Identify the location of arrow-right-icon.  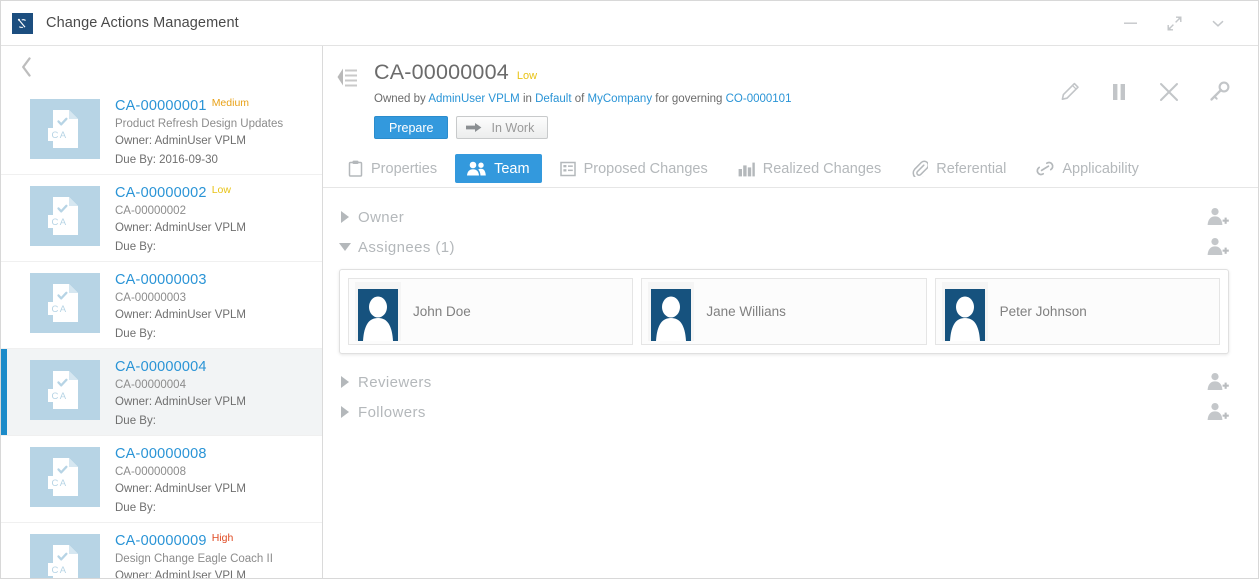
(474, 127).